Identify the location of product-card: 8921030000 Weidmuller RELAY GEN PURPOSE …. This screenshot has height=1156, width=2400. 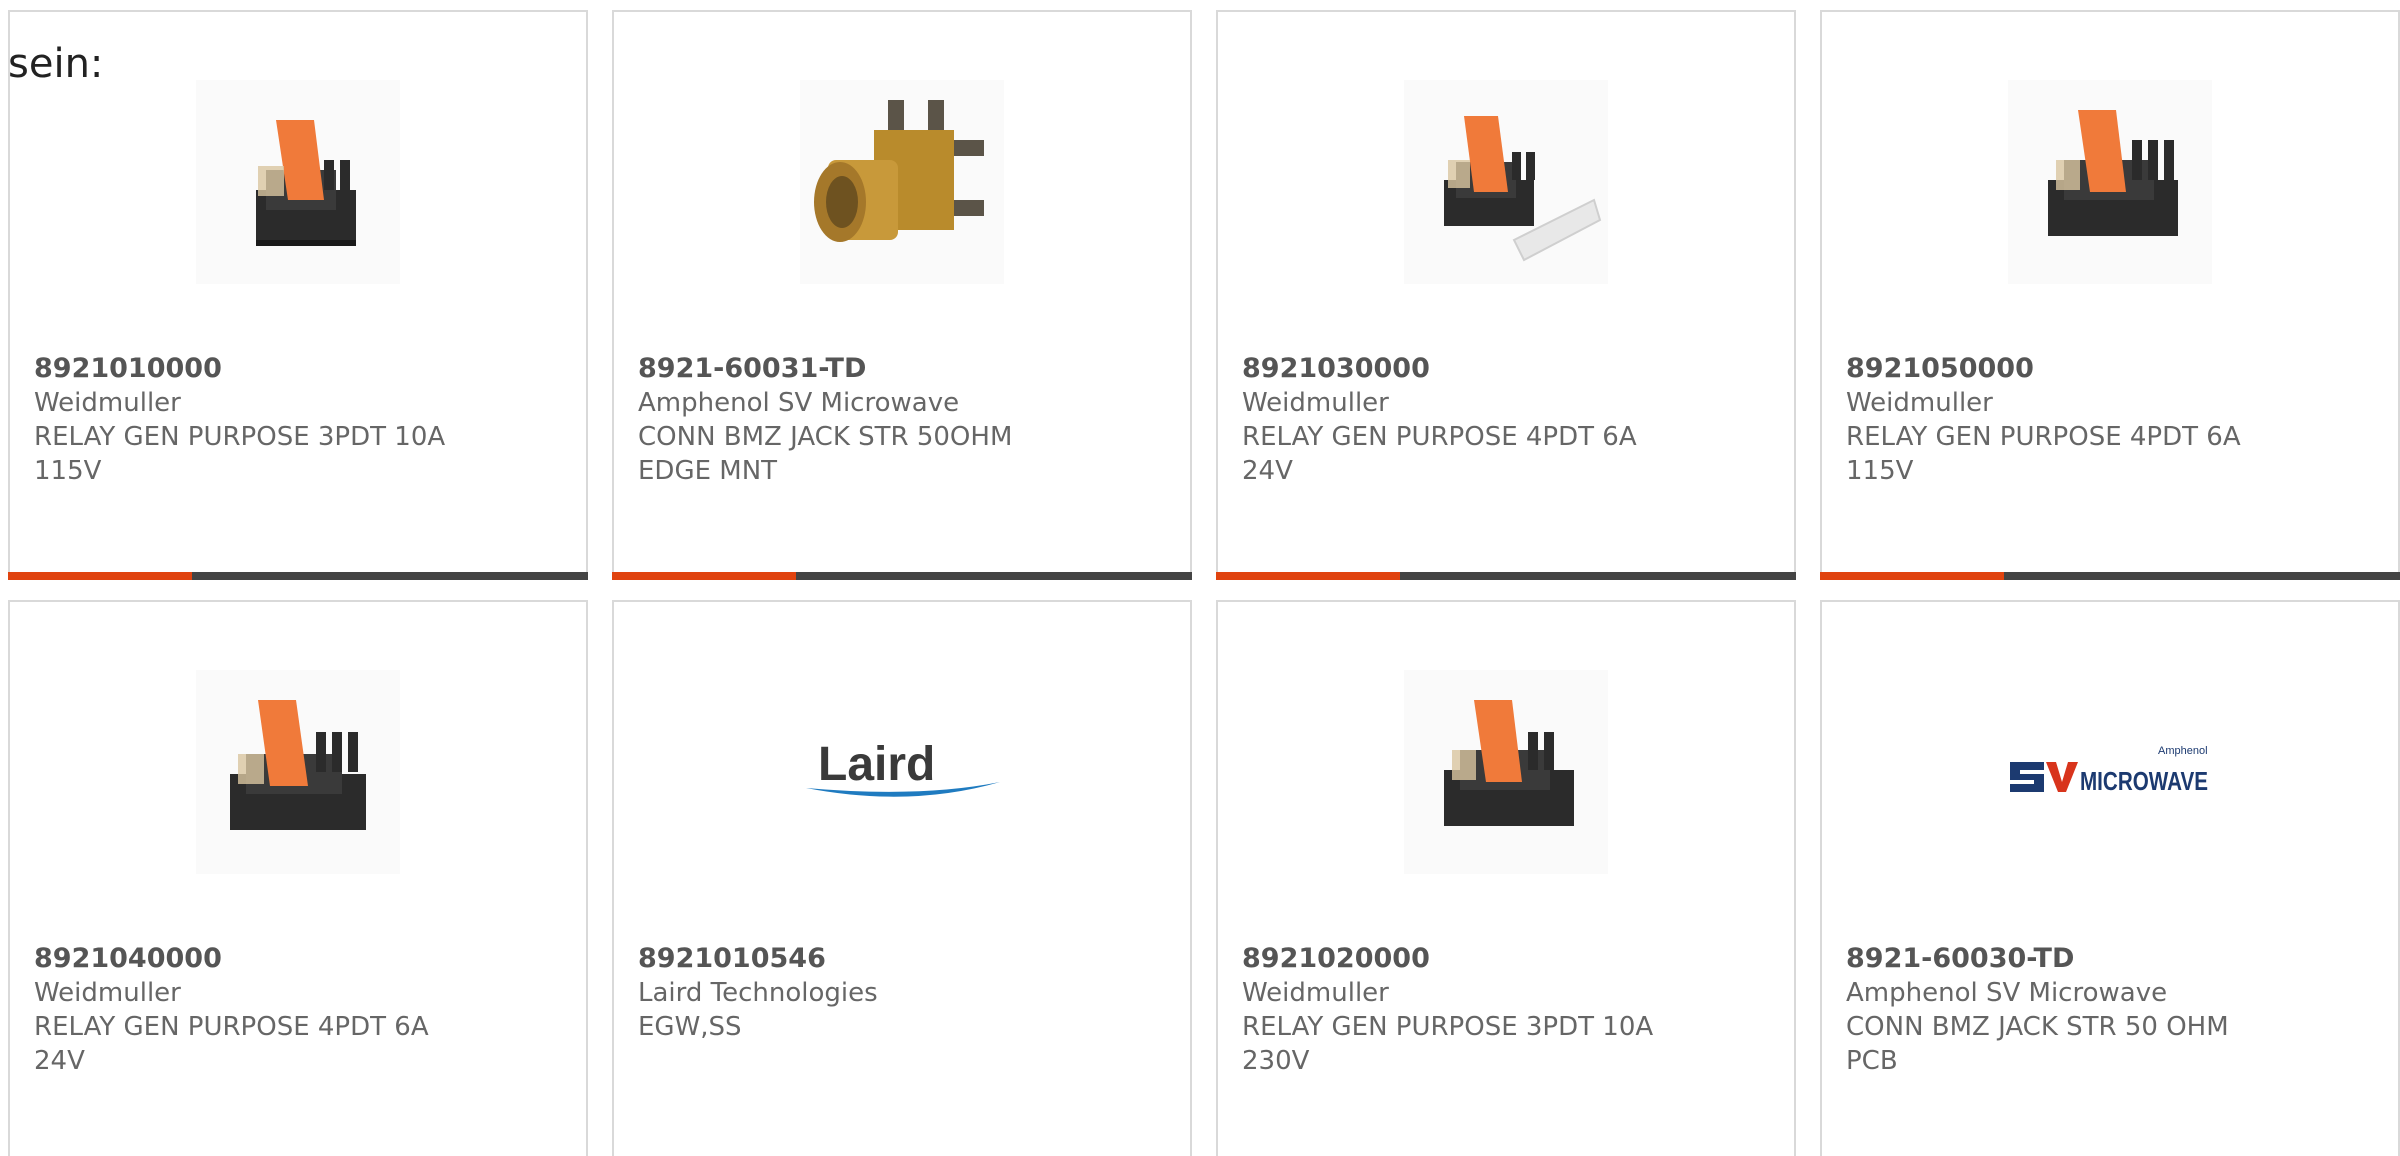
(1506, 295).